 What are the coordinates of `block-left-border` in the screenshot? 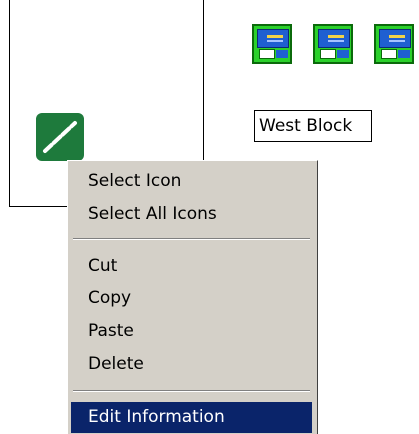 It's located at (9, 103).